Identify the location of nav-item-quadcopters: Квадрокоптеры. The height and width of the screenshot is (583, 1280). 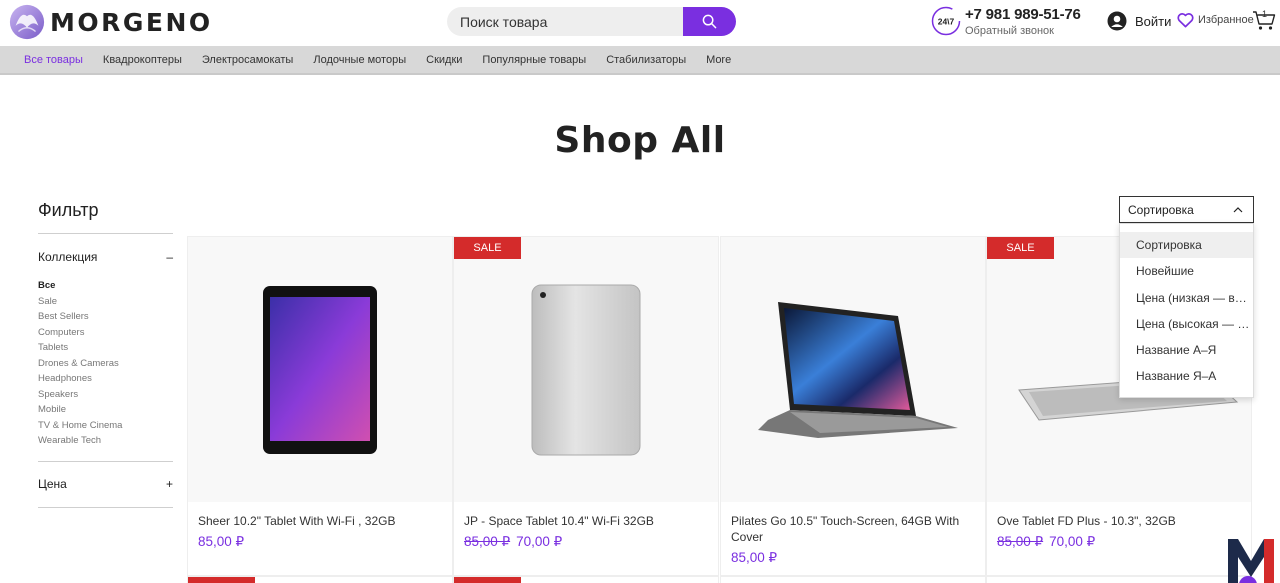
(142, 60).